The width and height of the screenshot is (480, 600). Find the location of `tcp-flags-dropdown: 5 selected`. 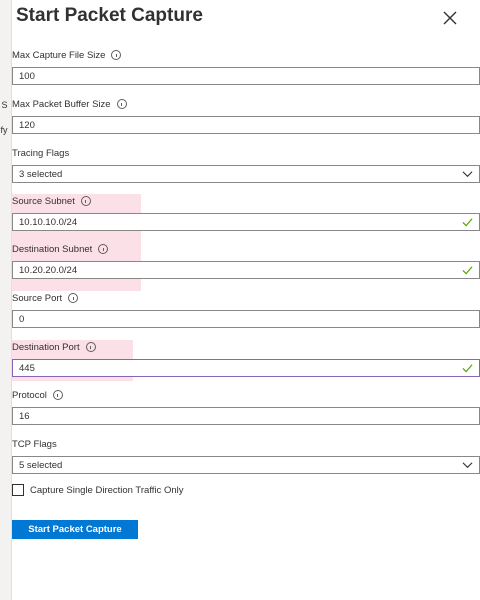

tcp-flags-dropdown: 5 selected is located at coordinates (246, 465).